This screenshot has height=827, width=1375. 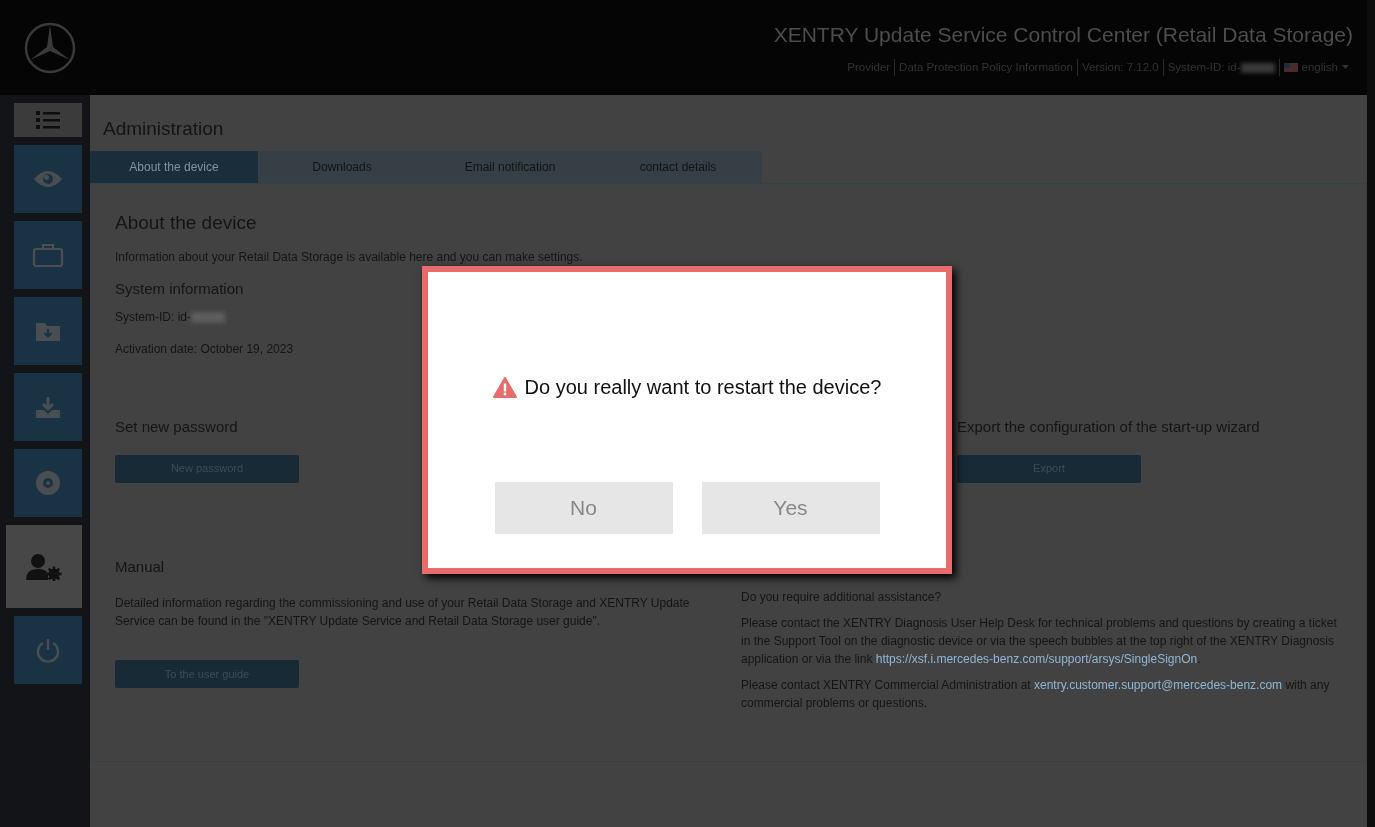 I want to click on dialog-button: No, so click(x=583, y=508).